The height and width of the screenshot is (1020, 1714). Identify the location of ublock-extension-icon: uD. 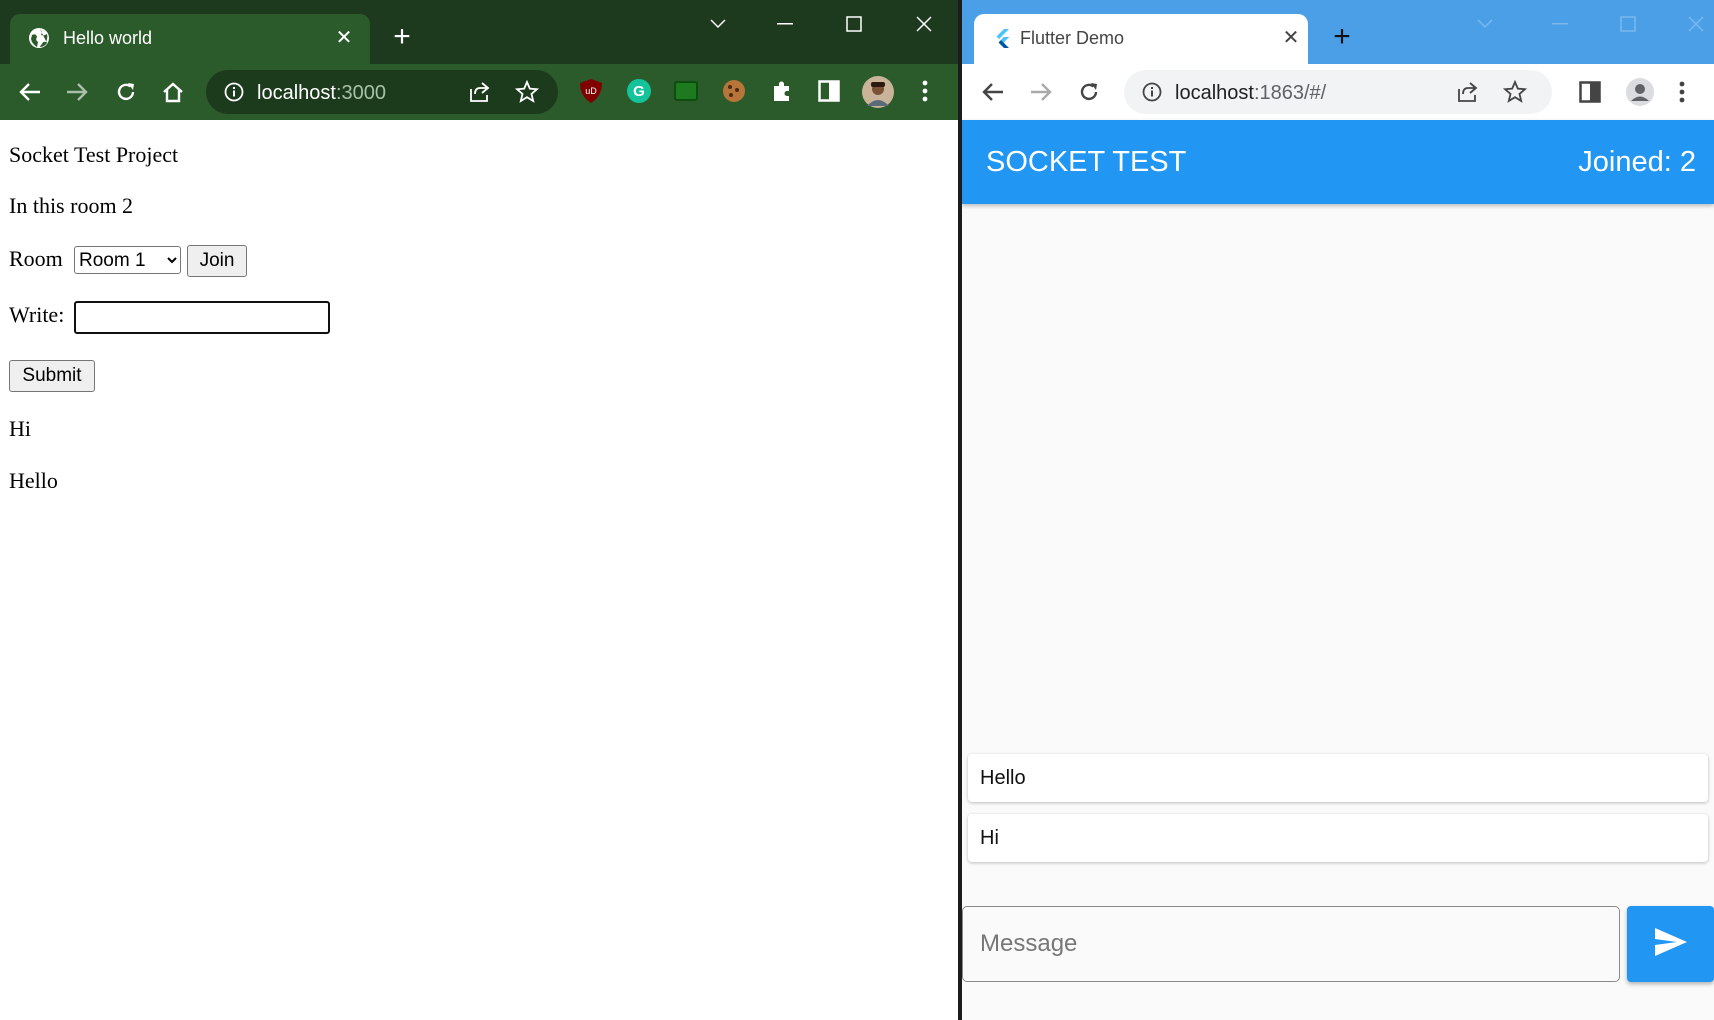
(591, 93).